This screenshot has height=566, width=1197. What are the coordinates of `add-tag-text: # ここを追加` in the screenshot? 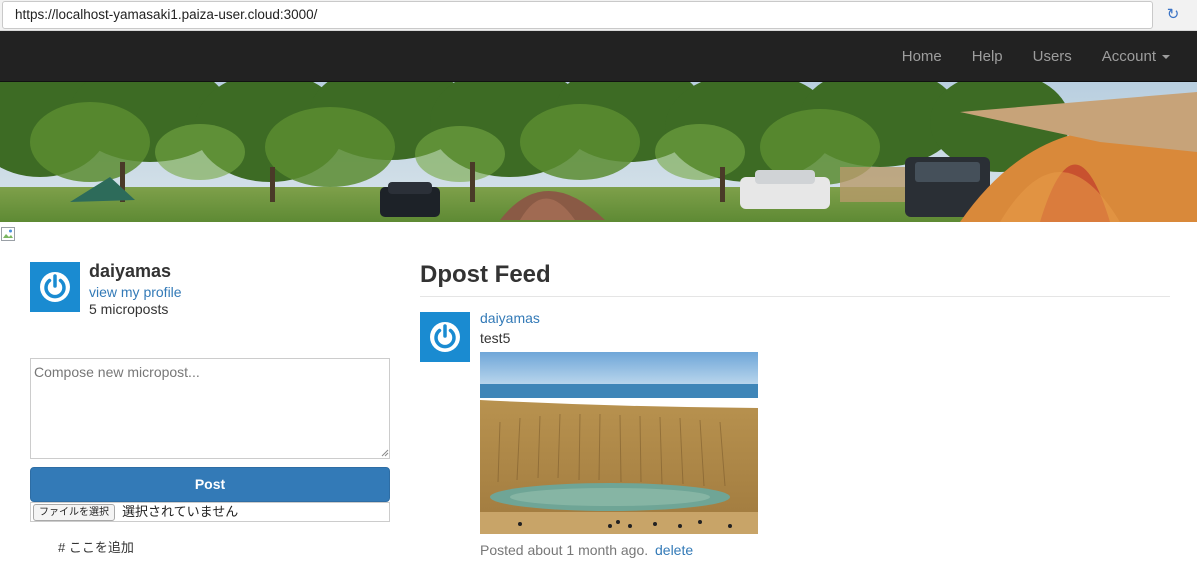 It's located at (96, 547).